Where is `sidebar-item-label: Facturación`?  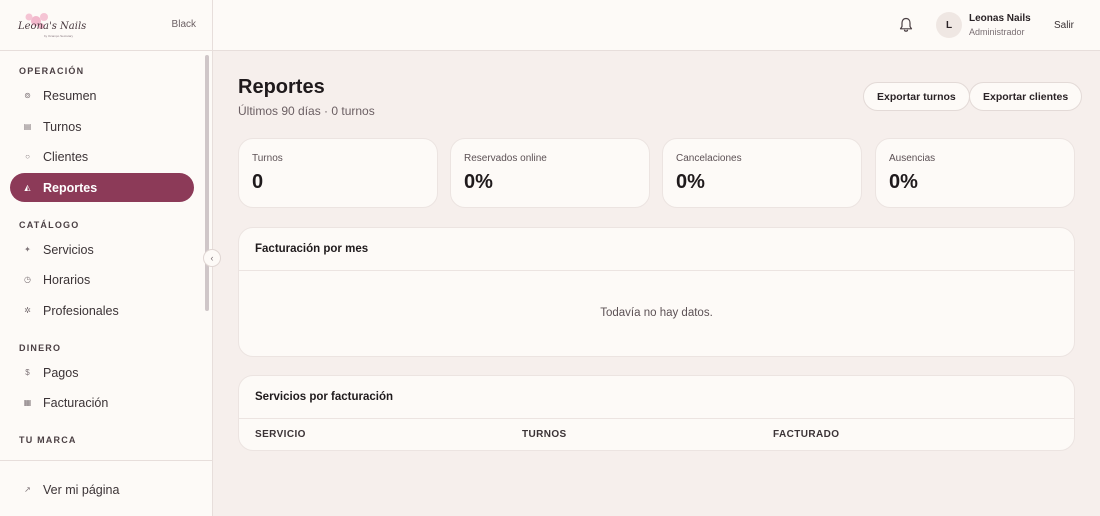
sidebar-item-label: Facturación is located at coordinates (76, 402).